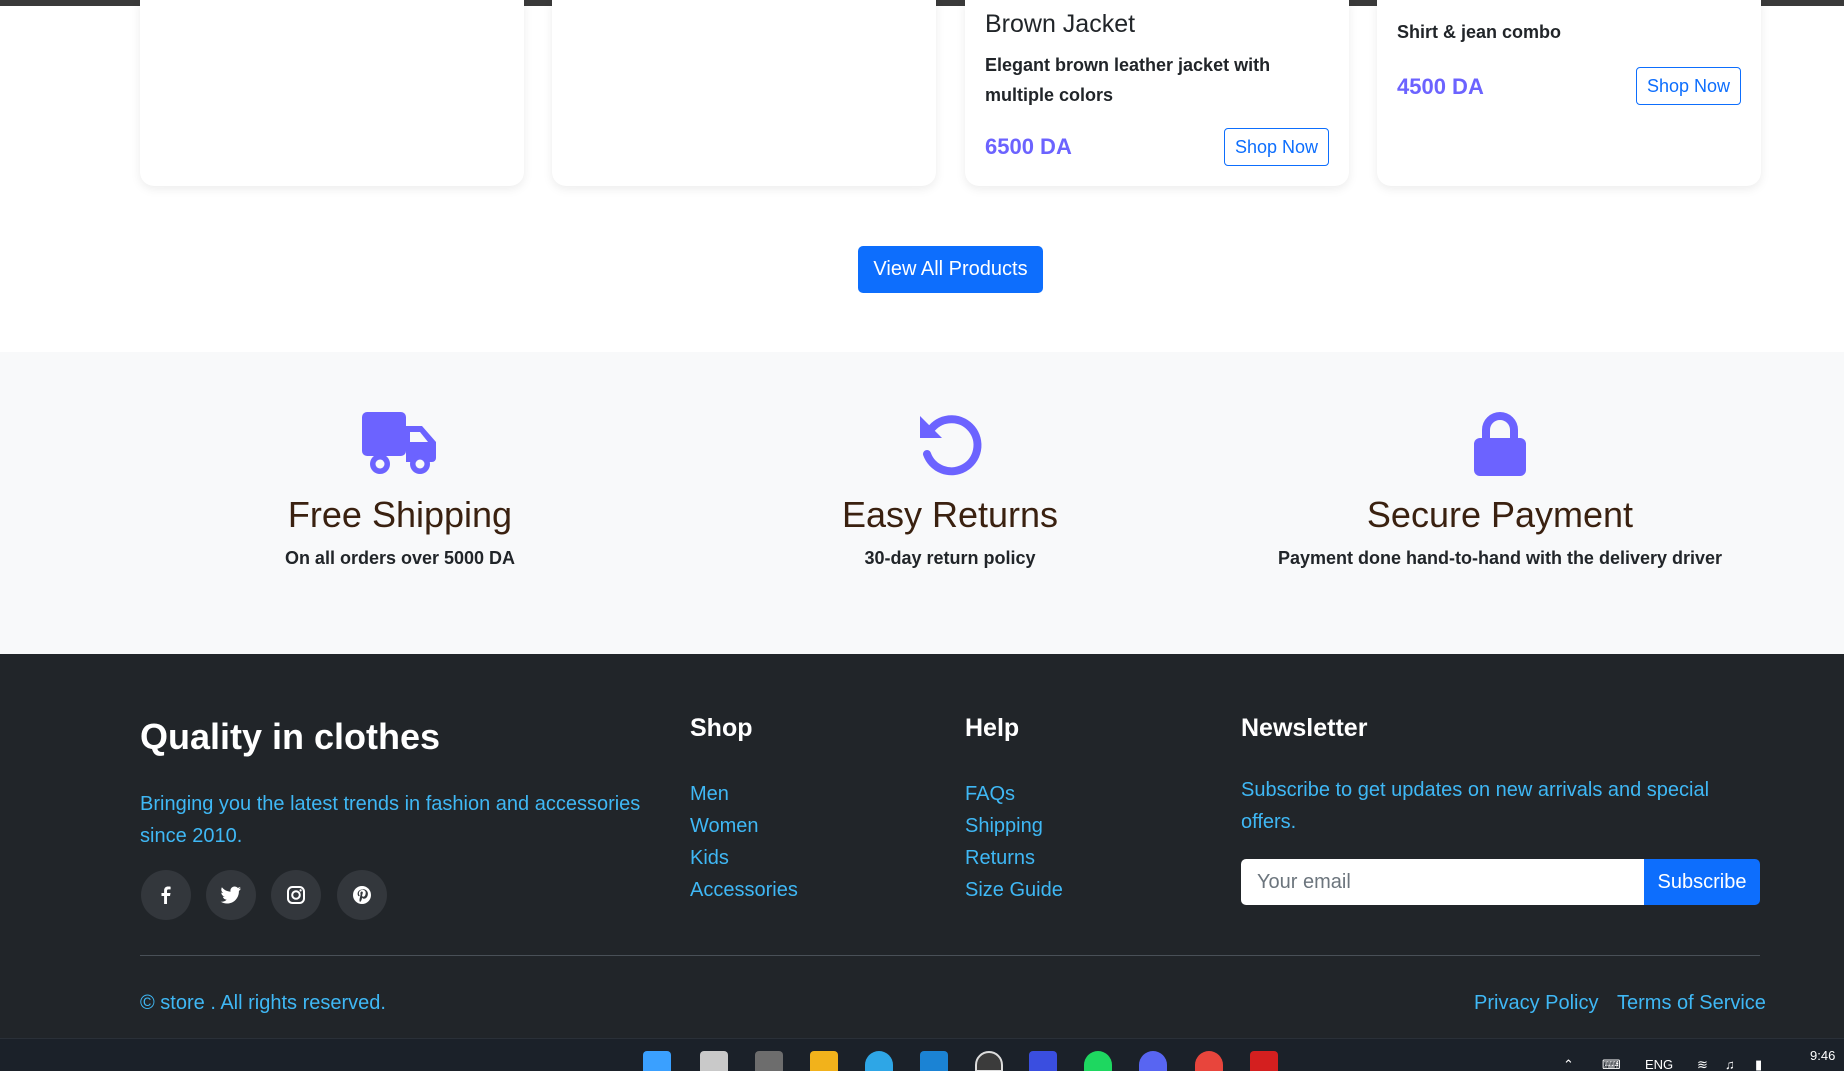  What do you see at coordinates (992, 728) in the screenshot?
I see `footer-help-heading: Help` at bounding box center [992, 728].